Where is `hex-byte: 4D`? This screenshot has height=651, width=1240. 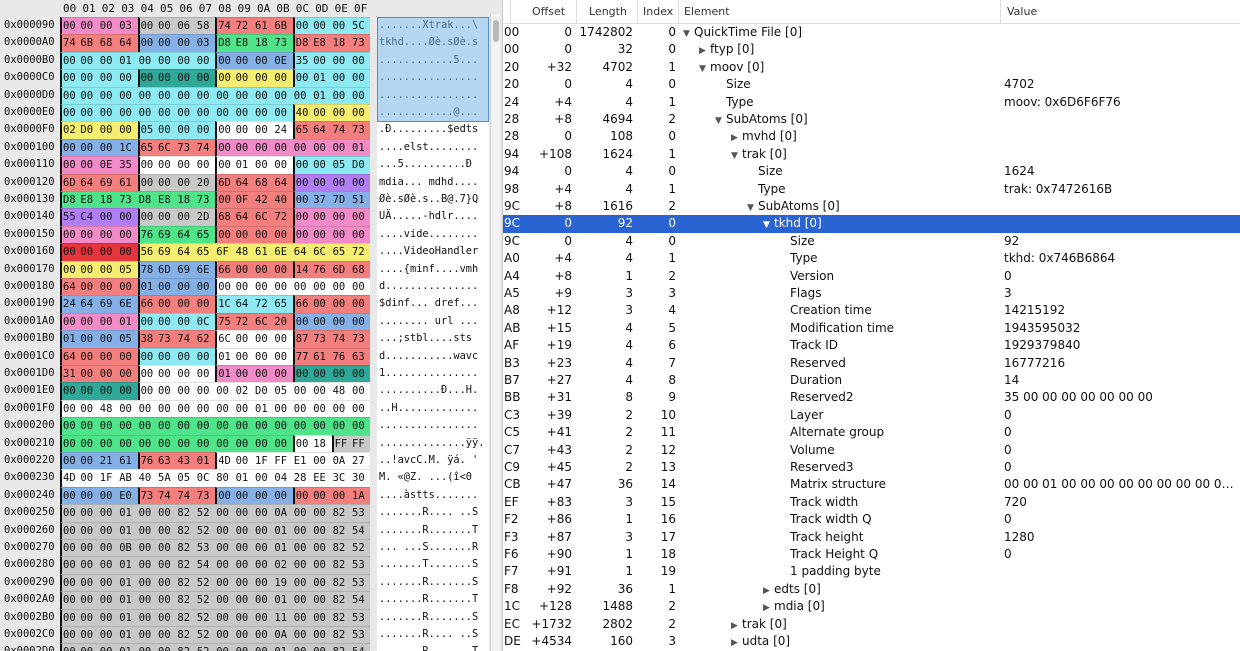
hex-byte: 4D is located at coordinates (70, 478).